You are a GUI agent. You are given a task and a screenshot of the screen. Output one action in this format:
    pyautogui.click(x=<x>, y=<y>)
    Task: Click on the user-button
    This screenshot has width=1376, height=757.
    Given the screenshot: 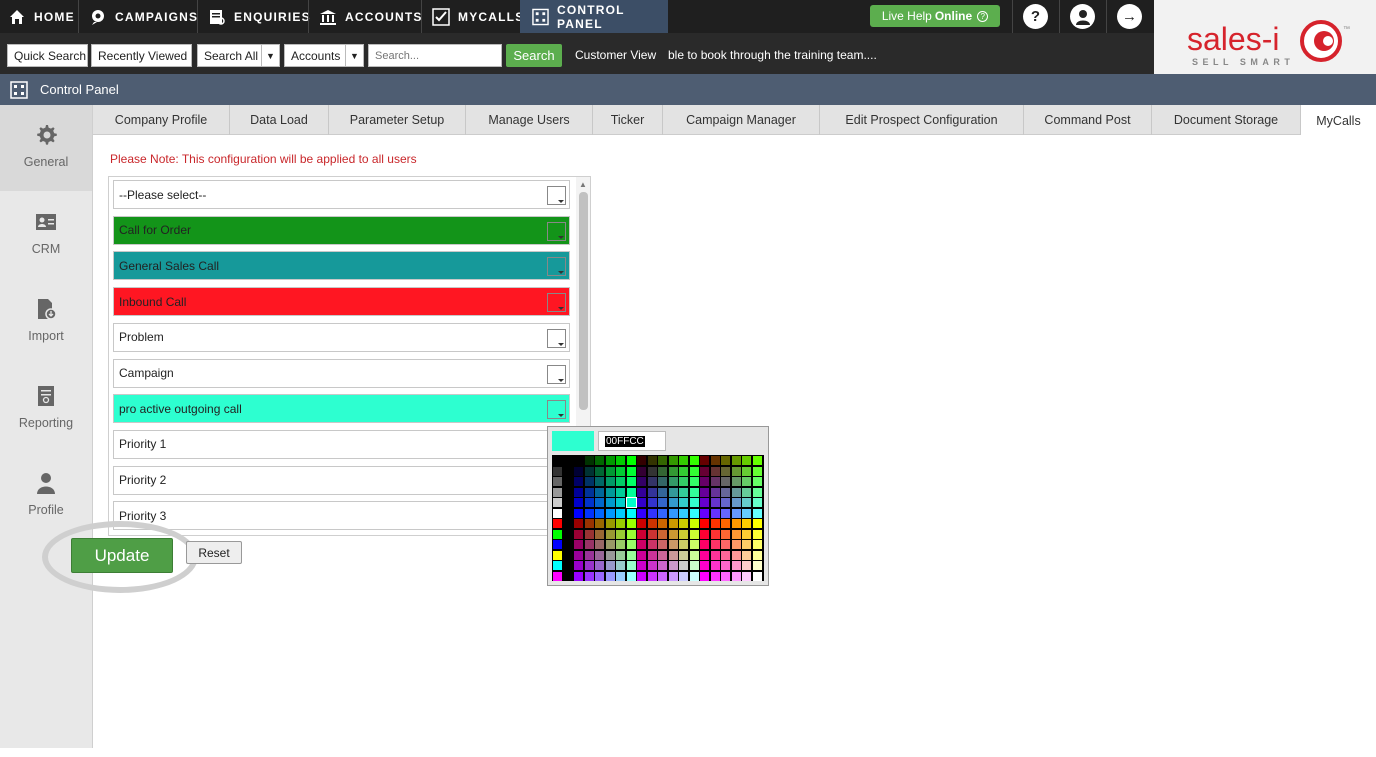 What is the action you would take?
    pyautogui.click(x=1082, y=16)
    